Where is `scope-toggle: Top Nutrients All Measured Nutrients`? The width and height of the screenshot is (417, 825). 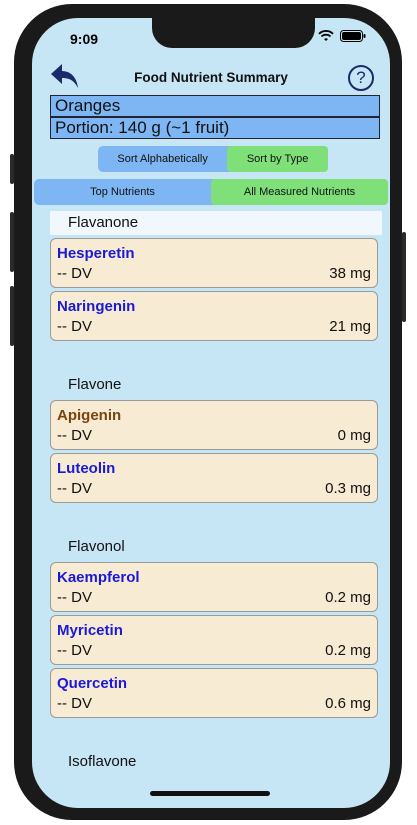
scope-toggle: Top Nutrients All Measured Nutrients is located at coordinates (211, 192).